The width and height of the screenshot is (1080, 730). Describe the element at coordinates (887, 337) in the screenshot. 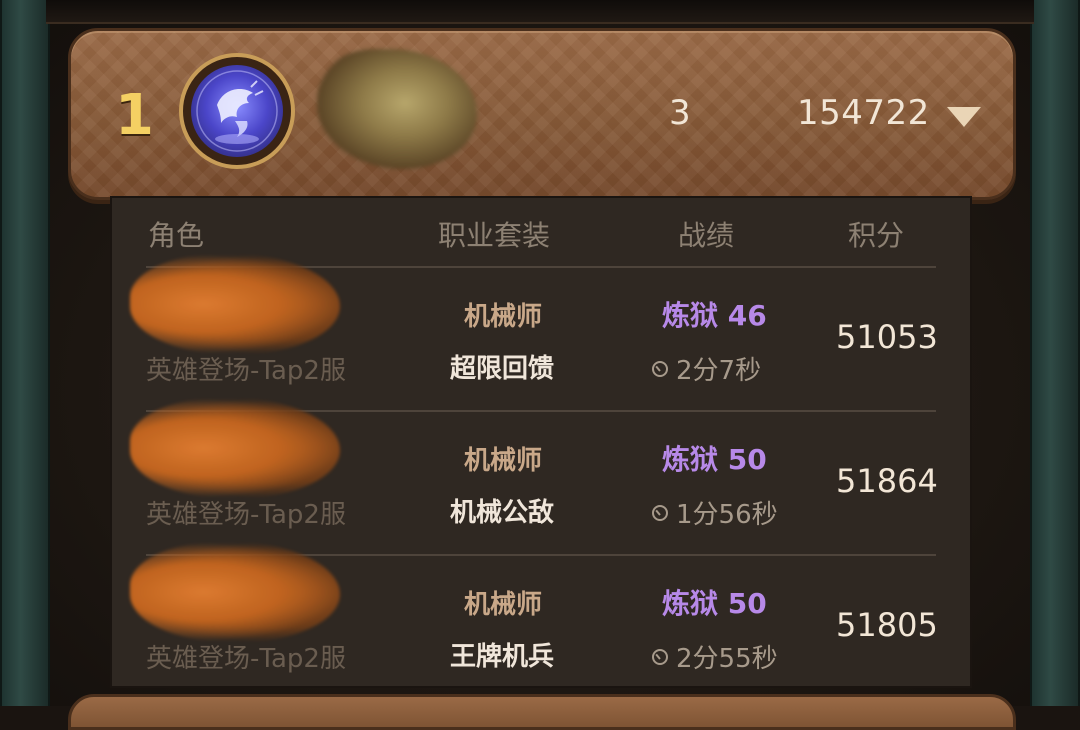

I see `member-score: 51053` at that location.